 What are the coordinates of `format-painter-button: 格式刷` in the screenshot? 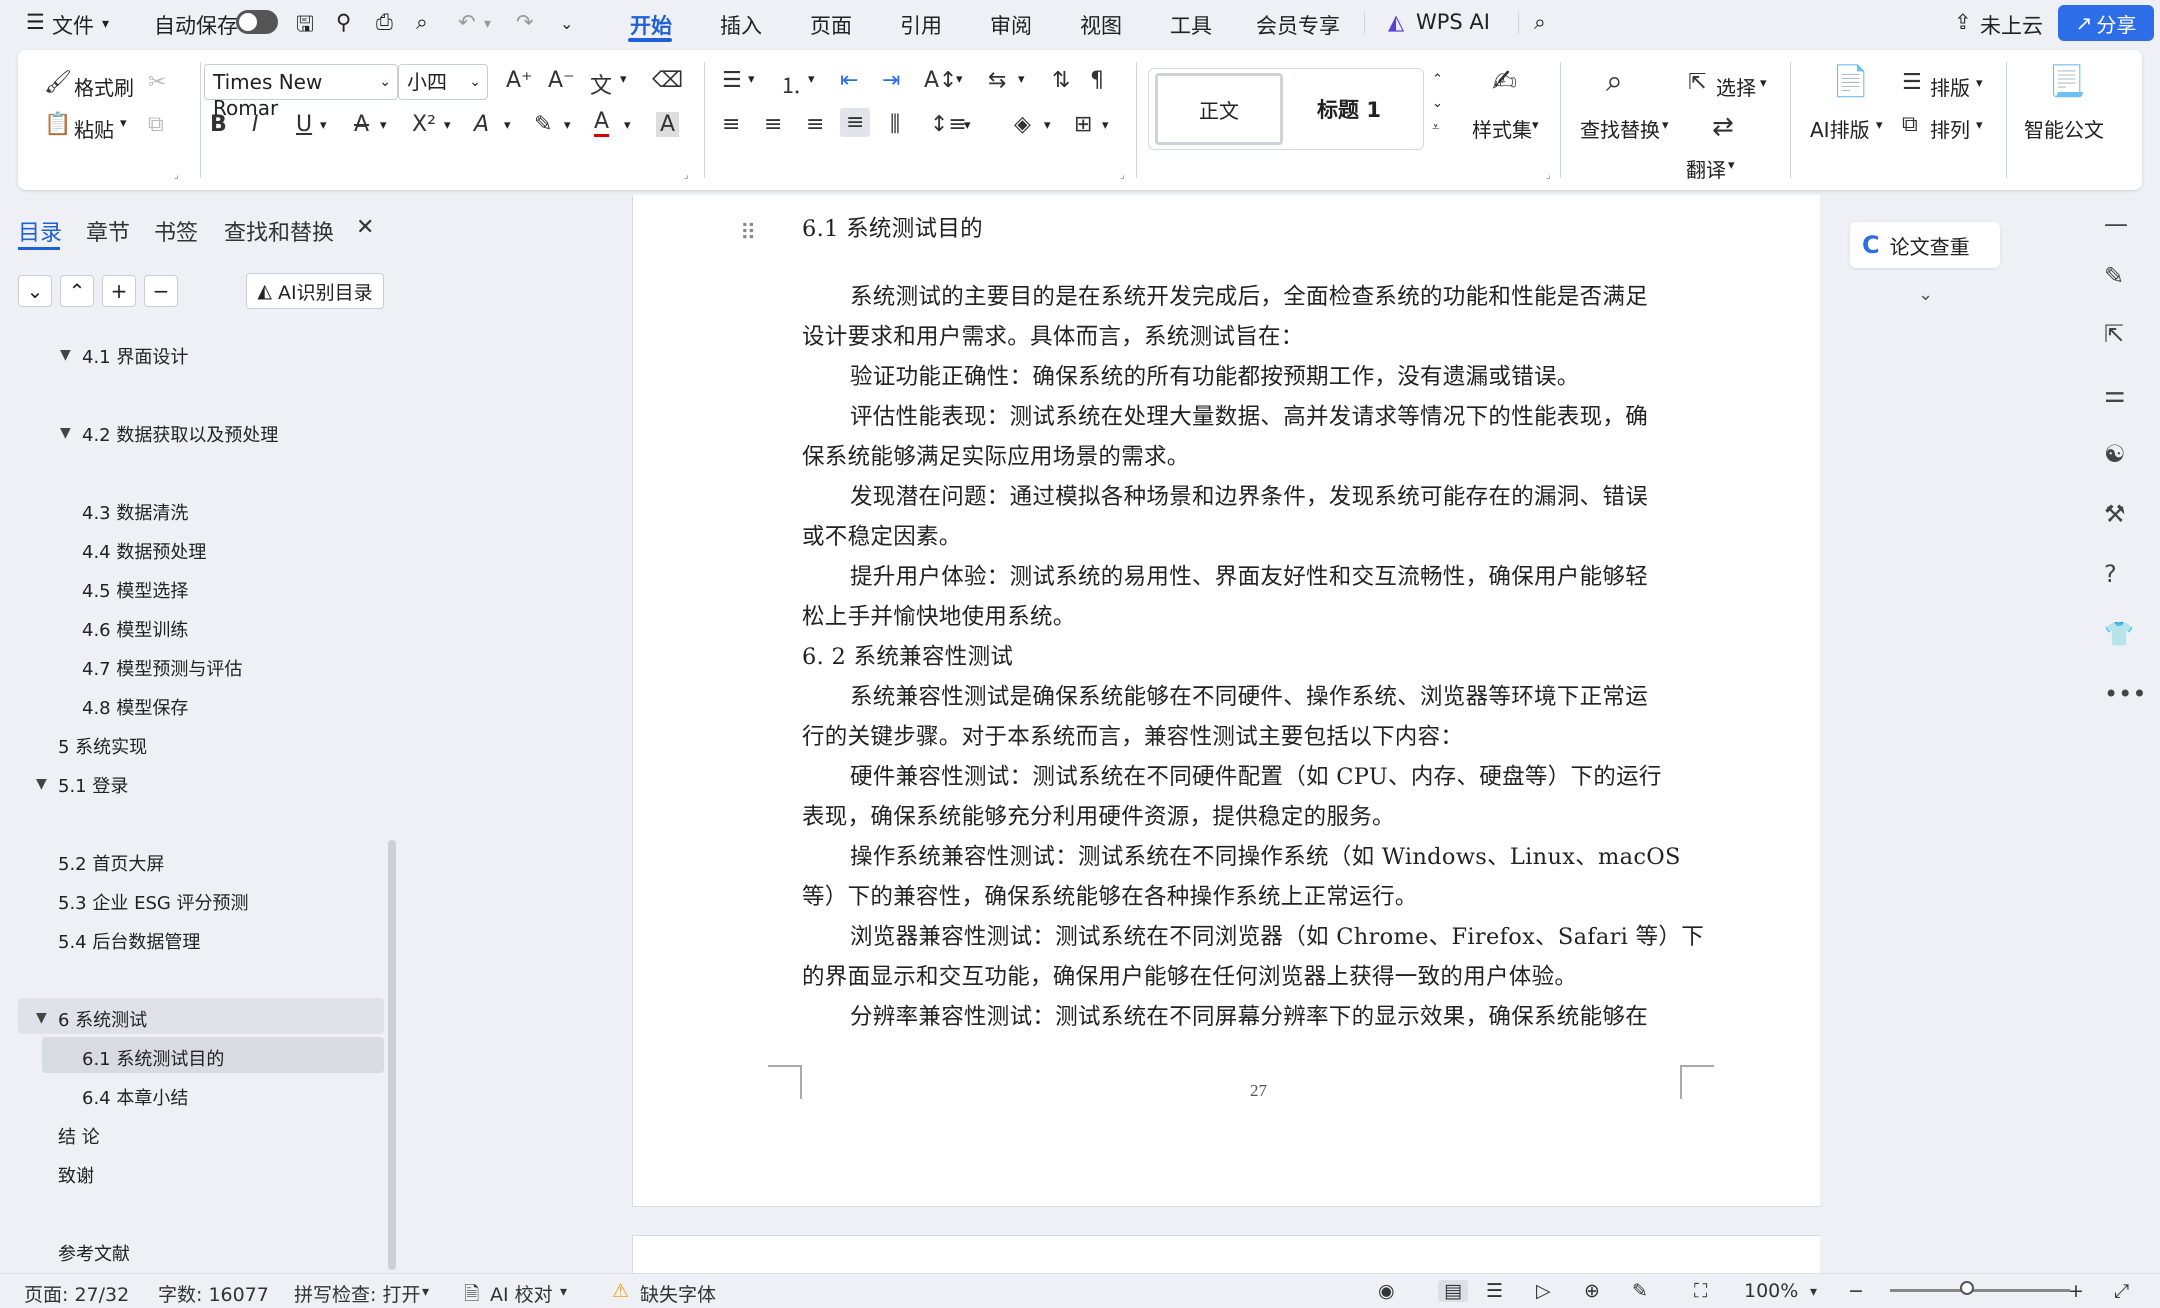 It's located at (104, 86).